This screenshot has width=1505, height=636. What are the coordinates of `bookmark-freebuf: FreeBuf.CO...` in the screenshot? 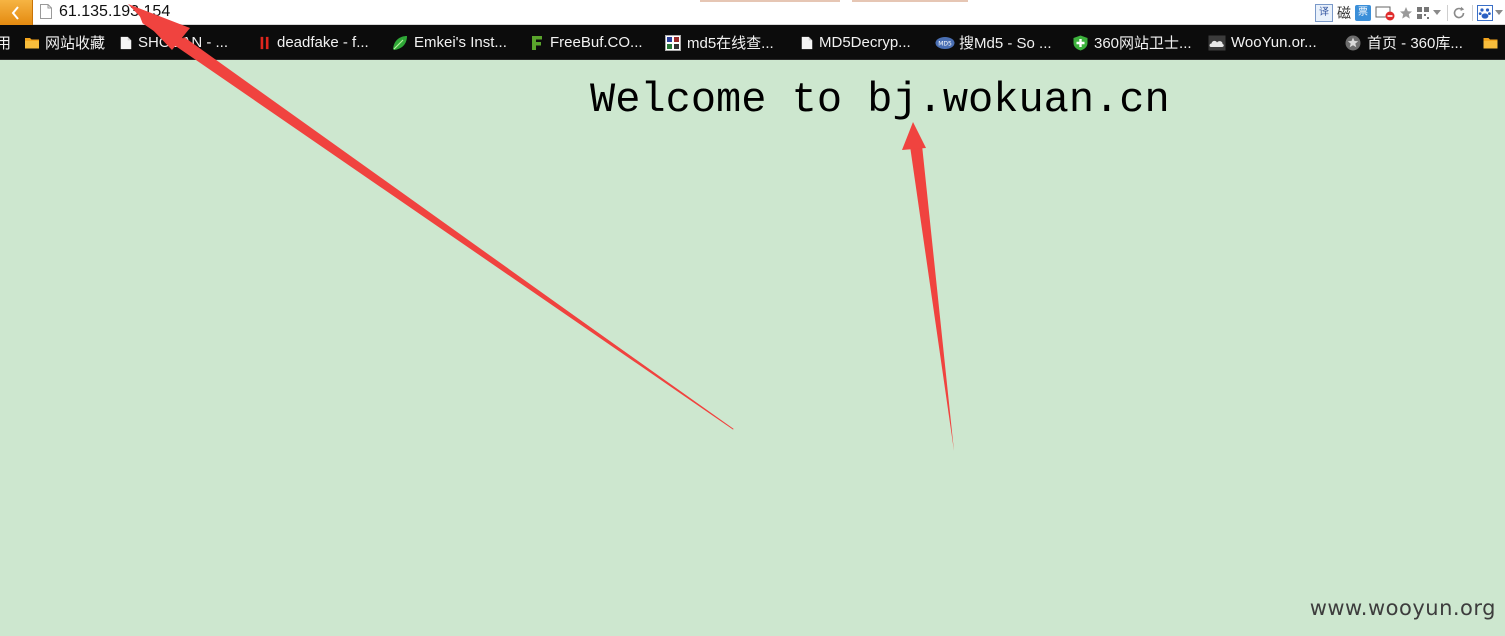 It's located at (586, 42).